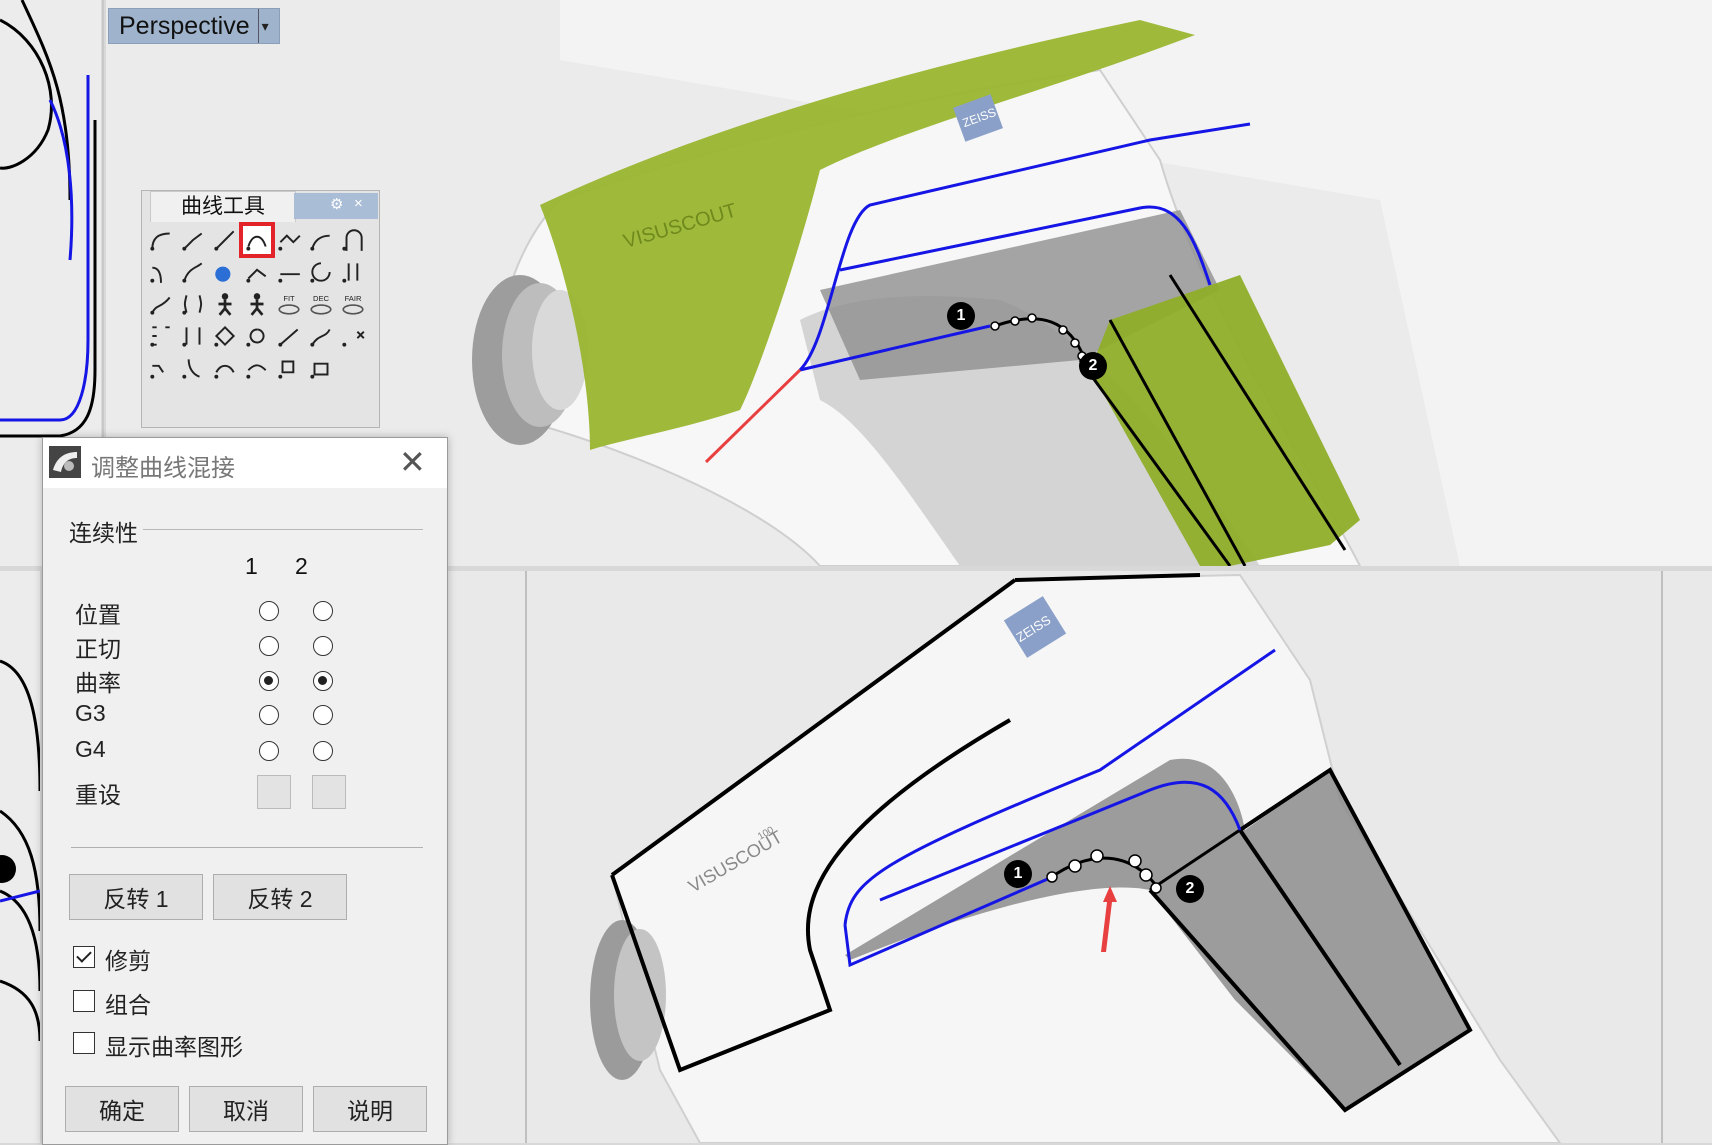  I want to click on column-header-1: 1, so click(251, 566).